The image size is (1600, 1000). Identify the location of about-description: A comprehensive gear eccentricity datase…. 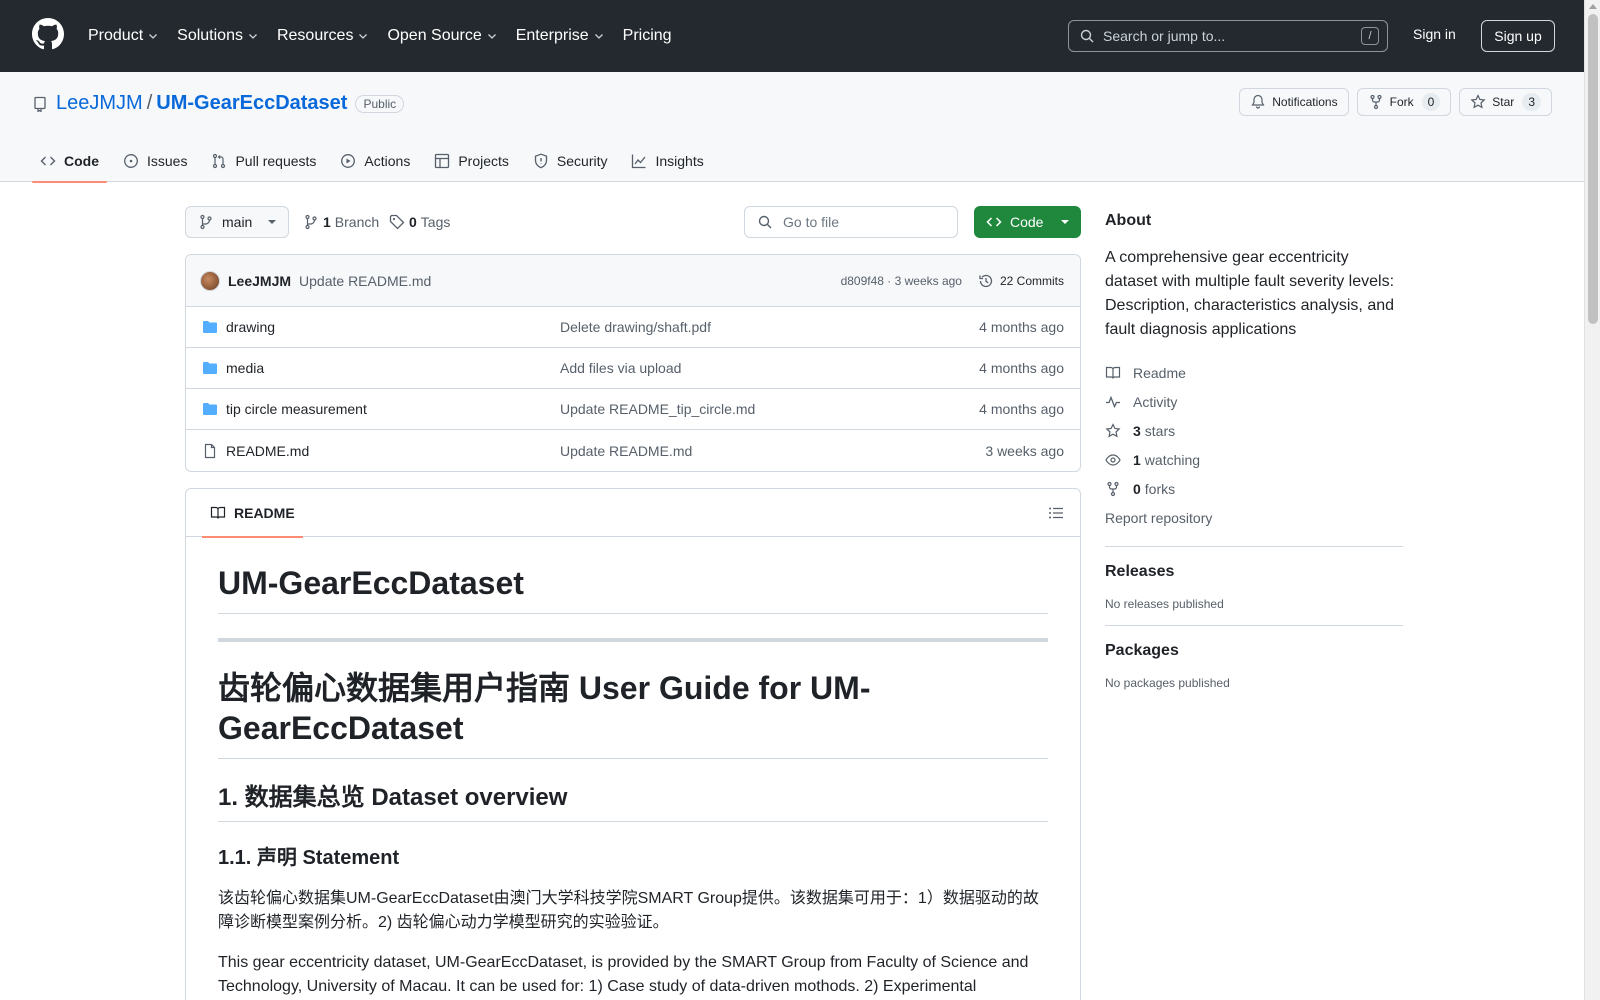
(1250, 293).